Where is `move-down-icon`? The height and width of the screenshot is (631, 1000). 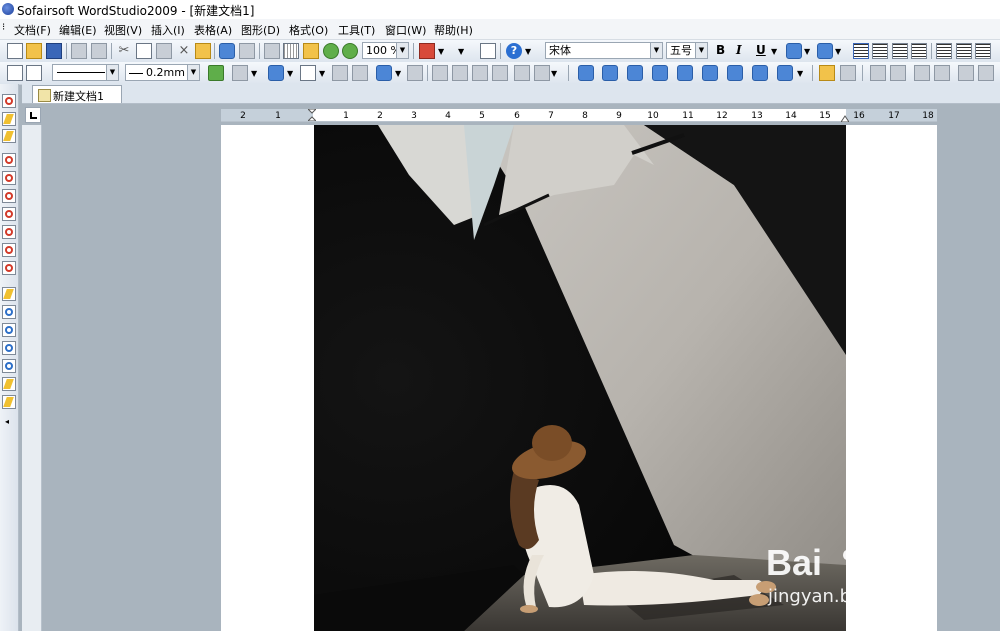 move-down-icon is located at coordinates (942, 73).